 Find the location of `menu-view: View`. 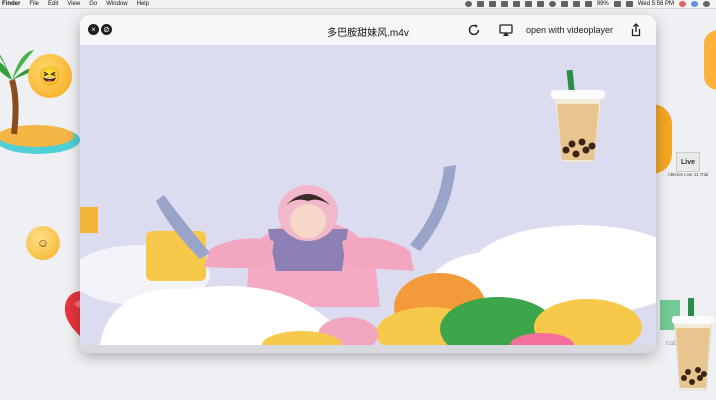

menu-view: View is located at coordinates (73, 4).